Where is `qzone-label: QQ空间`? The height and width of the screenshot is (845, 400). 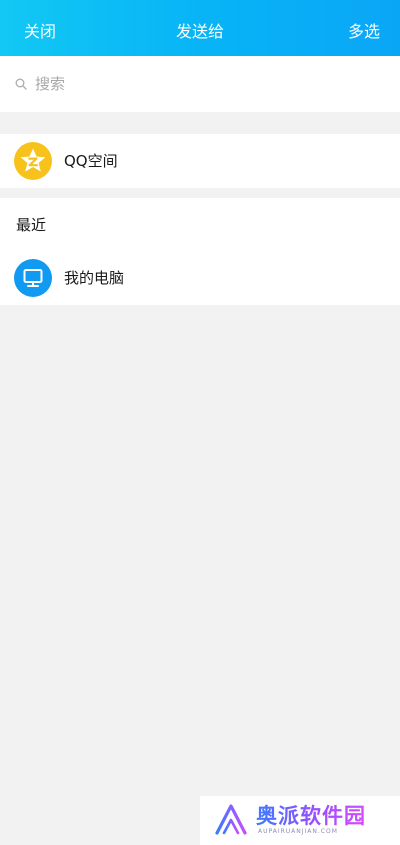 qzone-label: QQ空间 is located at coordinates (91, 161).